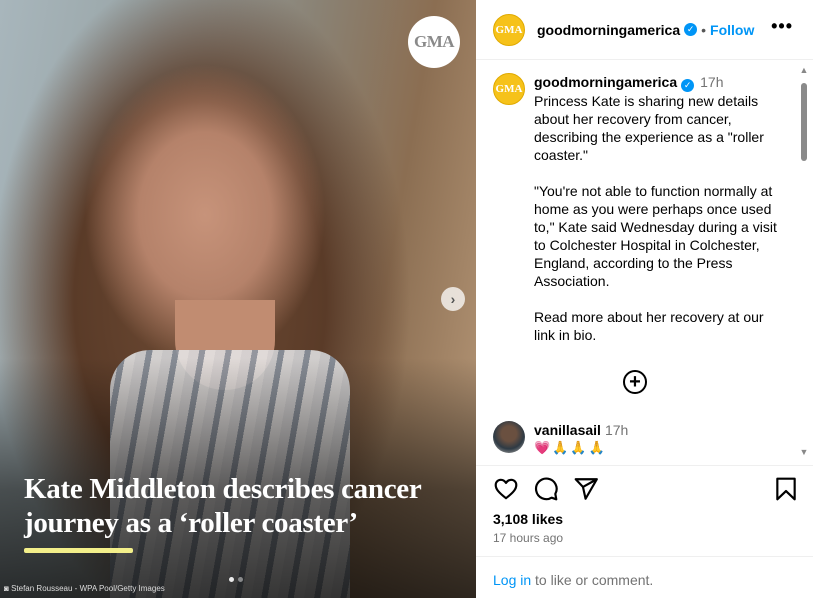 The height and width of the screenshot is (598, 813). I want to click on commenter-username: vanillasail, so click(567, 430).